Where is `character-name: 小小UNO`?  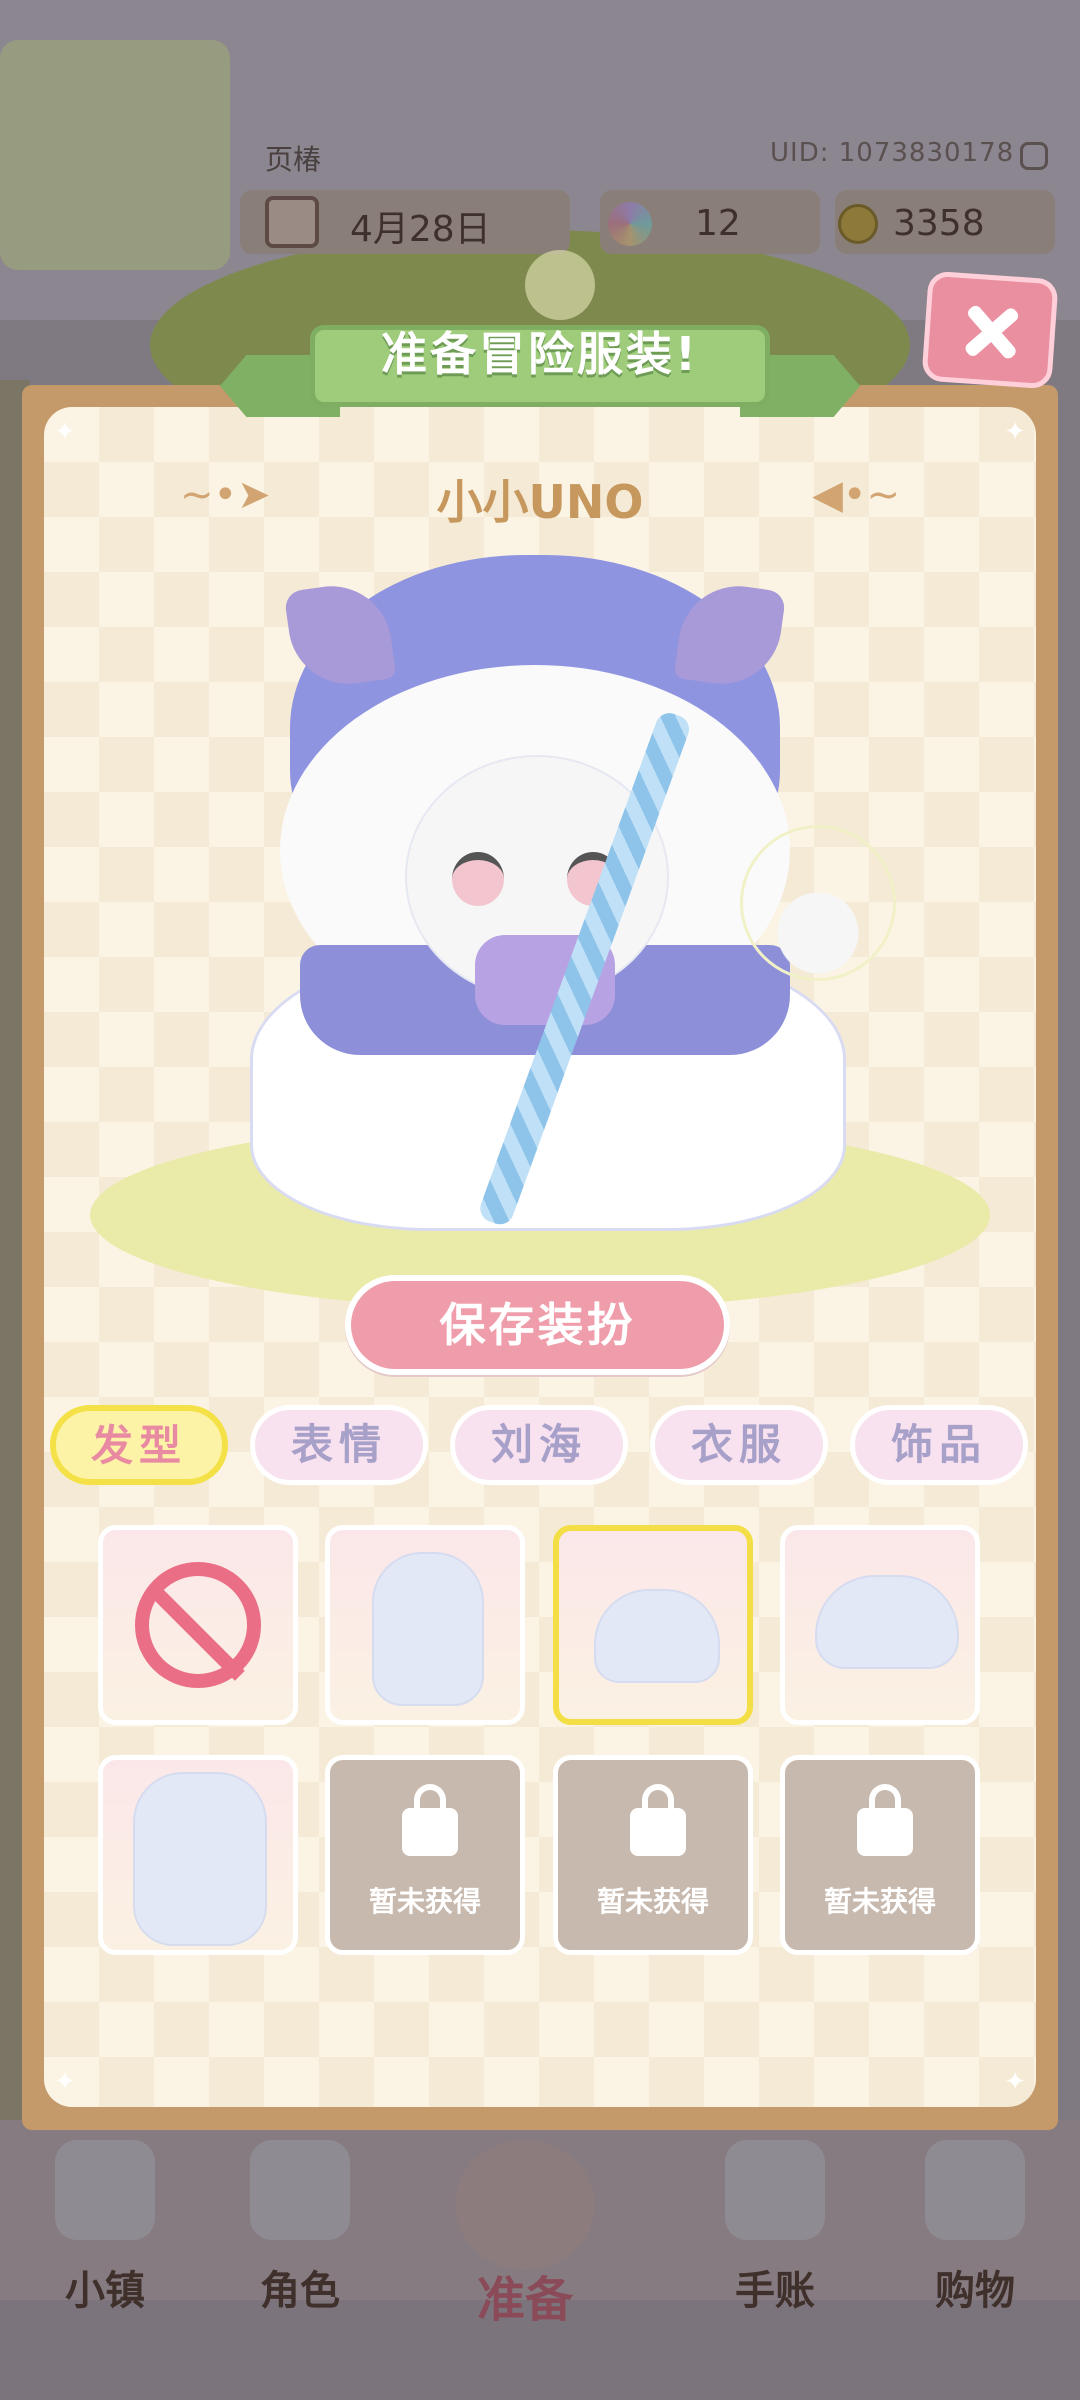
character-name: 小小UNO is located at coordinates (540, 502).